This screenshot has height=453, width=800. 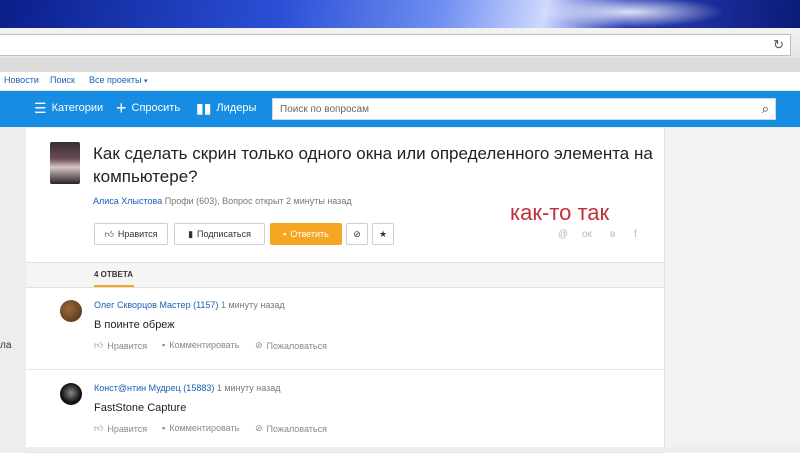 What do you see at coordinates (125, 305) in the screenshot?
I see `answer-author: Олег Скворцов` at bounding box center [125, 305].